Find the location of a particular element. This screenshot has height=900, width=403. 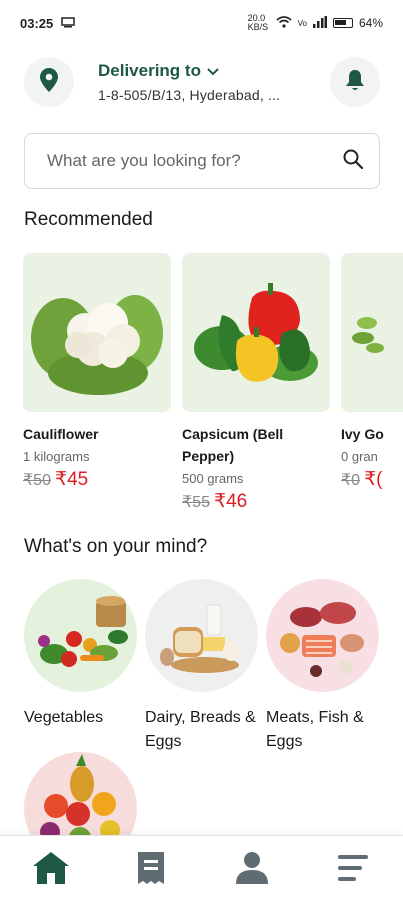

original-price: ₹55 is located at coordinates (196, 502).